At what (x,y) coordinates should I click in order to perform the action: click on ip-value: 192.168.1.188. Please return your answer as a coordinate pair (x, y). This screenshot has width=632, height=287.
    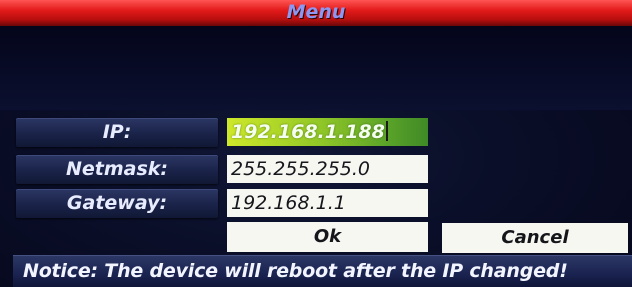
    Looking at the image, I should click on (308, 132).